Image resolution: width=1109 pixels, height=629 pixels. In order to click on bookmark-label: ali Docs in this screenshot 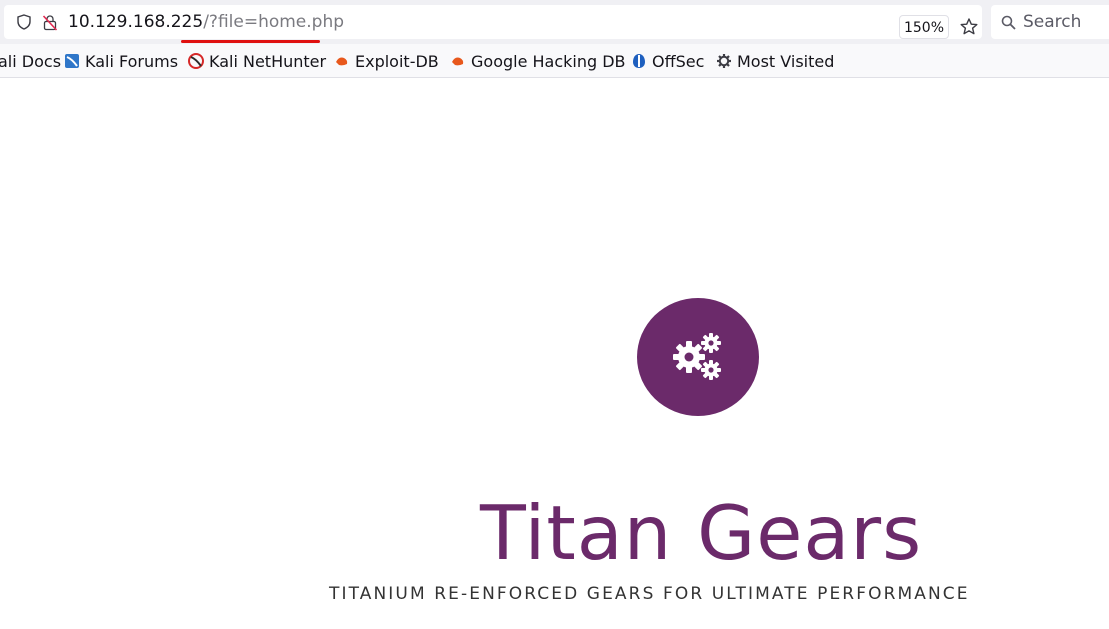, I will do `click(31, 61)`.